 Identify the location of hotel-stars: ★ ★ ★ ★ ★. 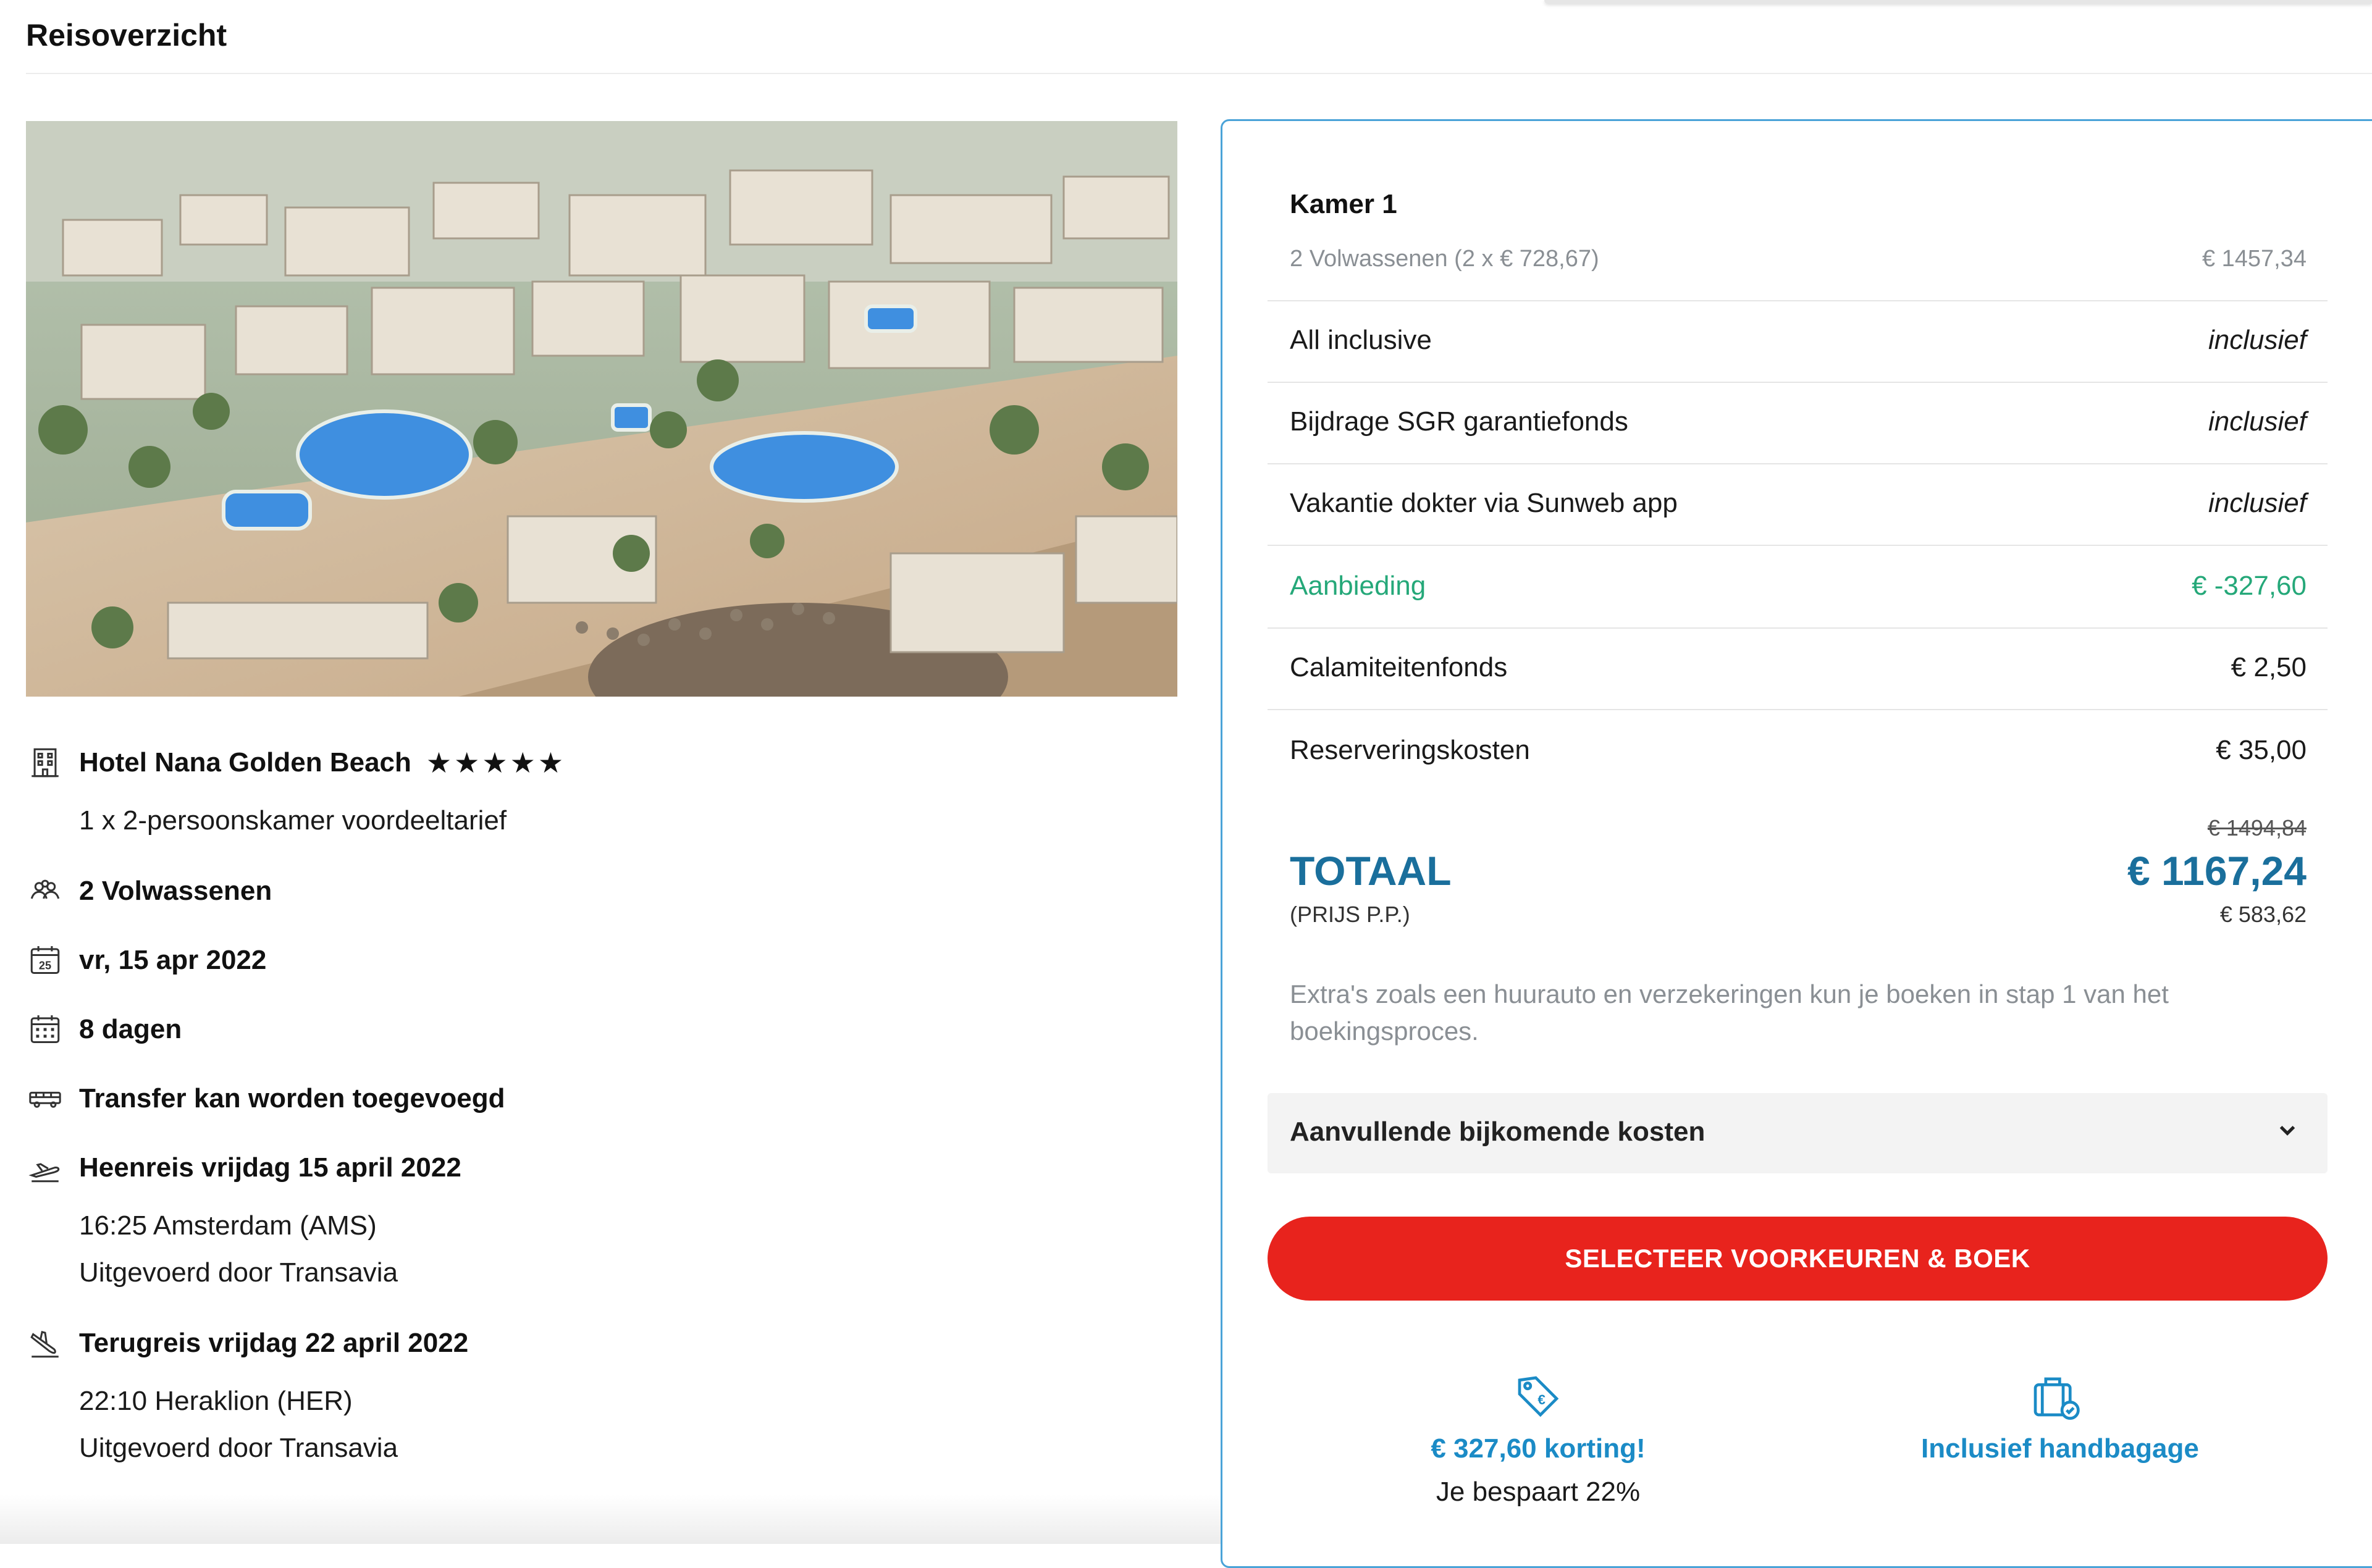
(494, 762).